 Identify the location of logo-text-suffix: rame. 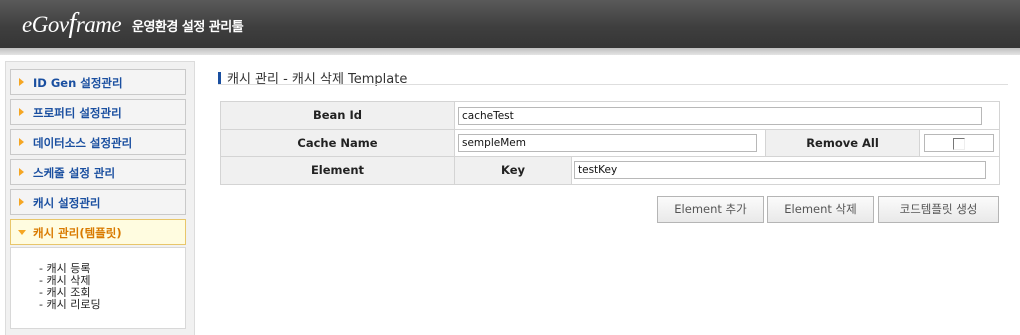
(98, 24).